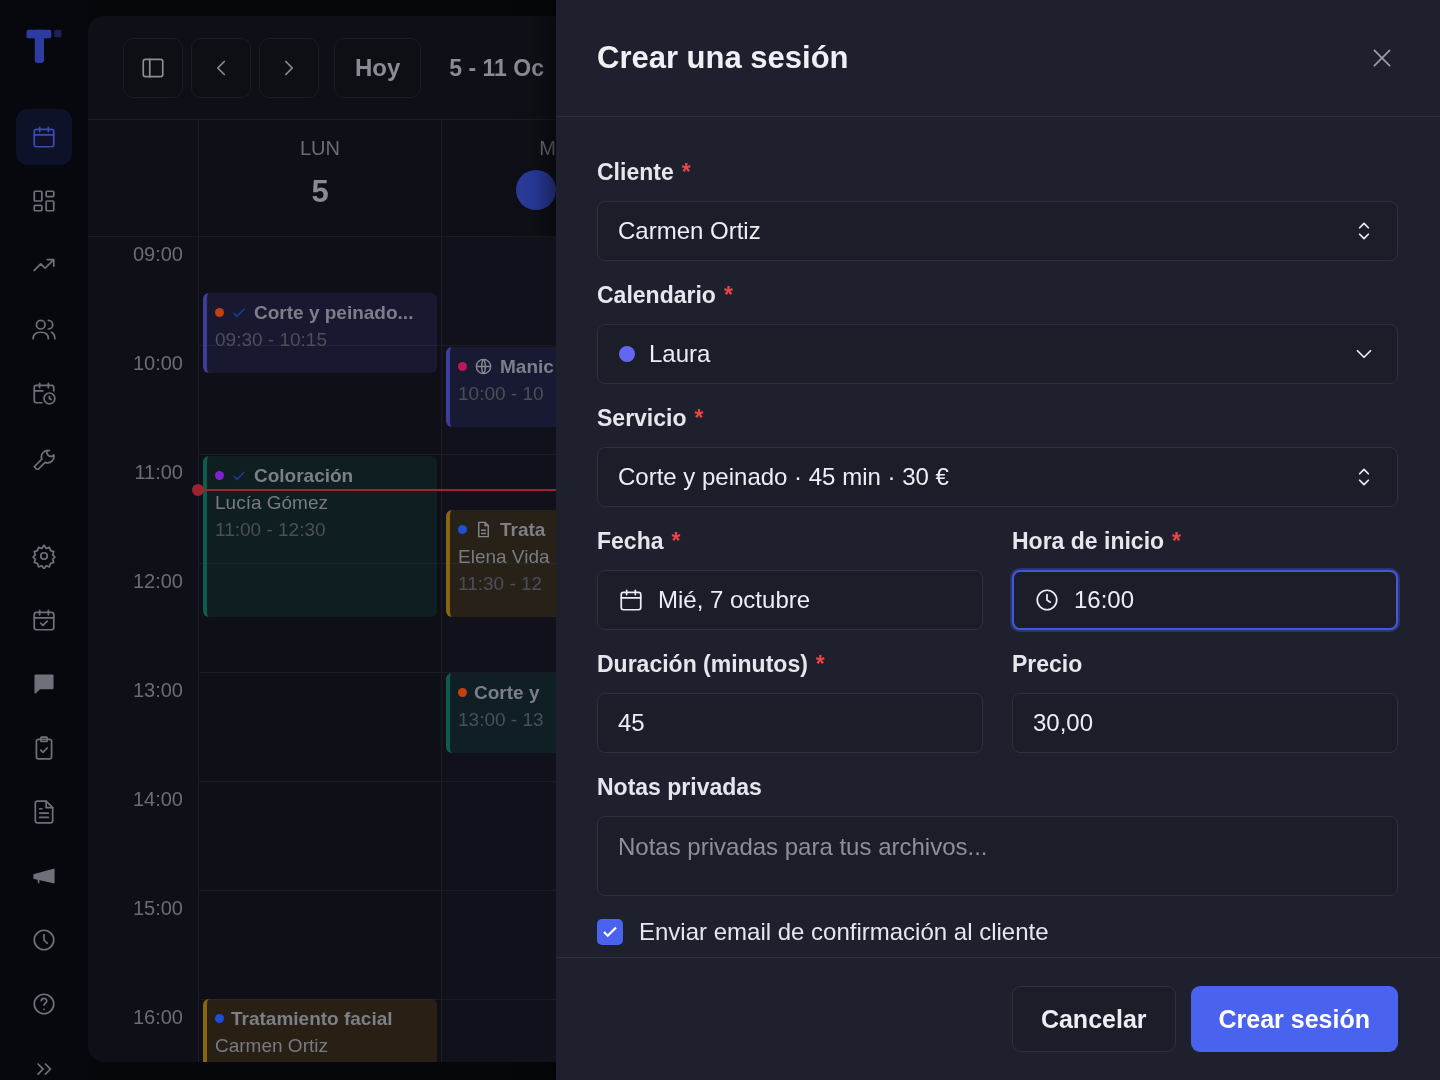 The height and width of the screenshot is (1080, 1440). I want to click on logo-icon, so click(44, 46).